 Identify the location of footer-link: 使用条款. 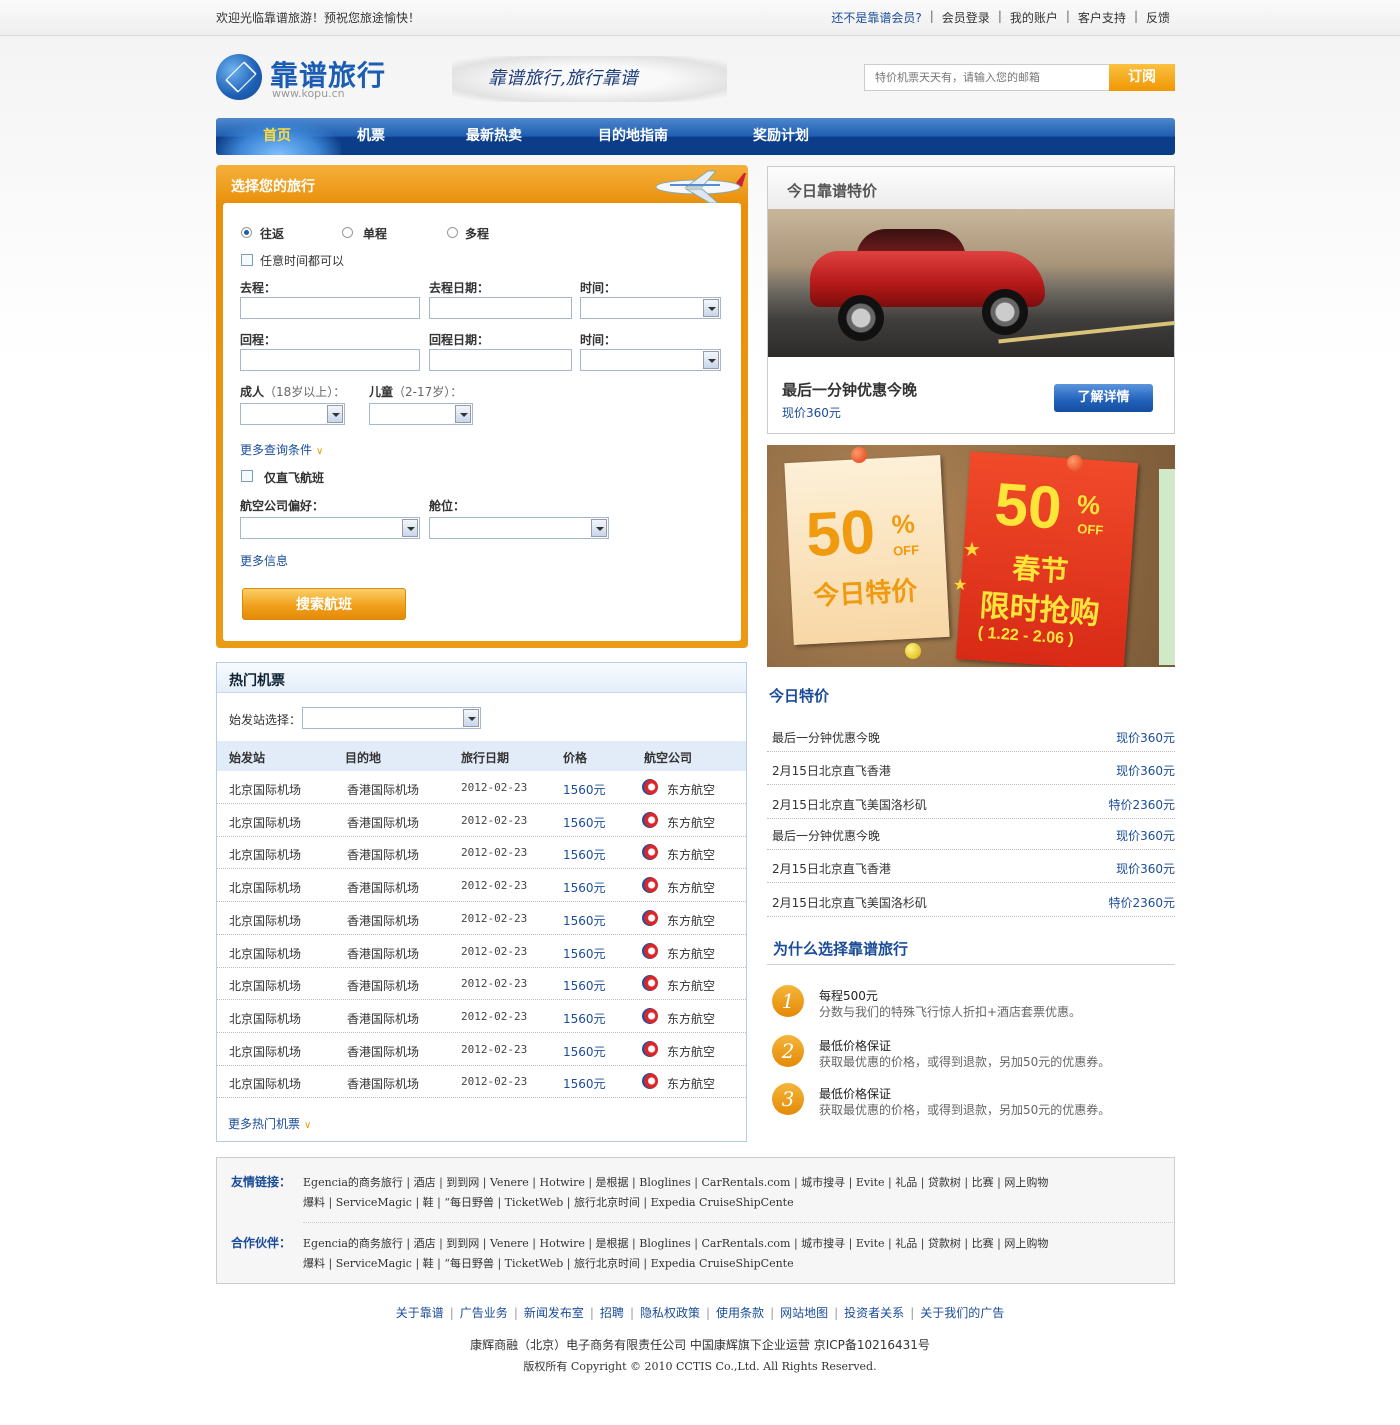
(740, 1313).